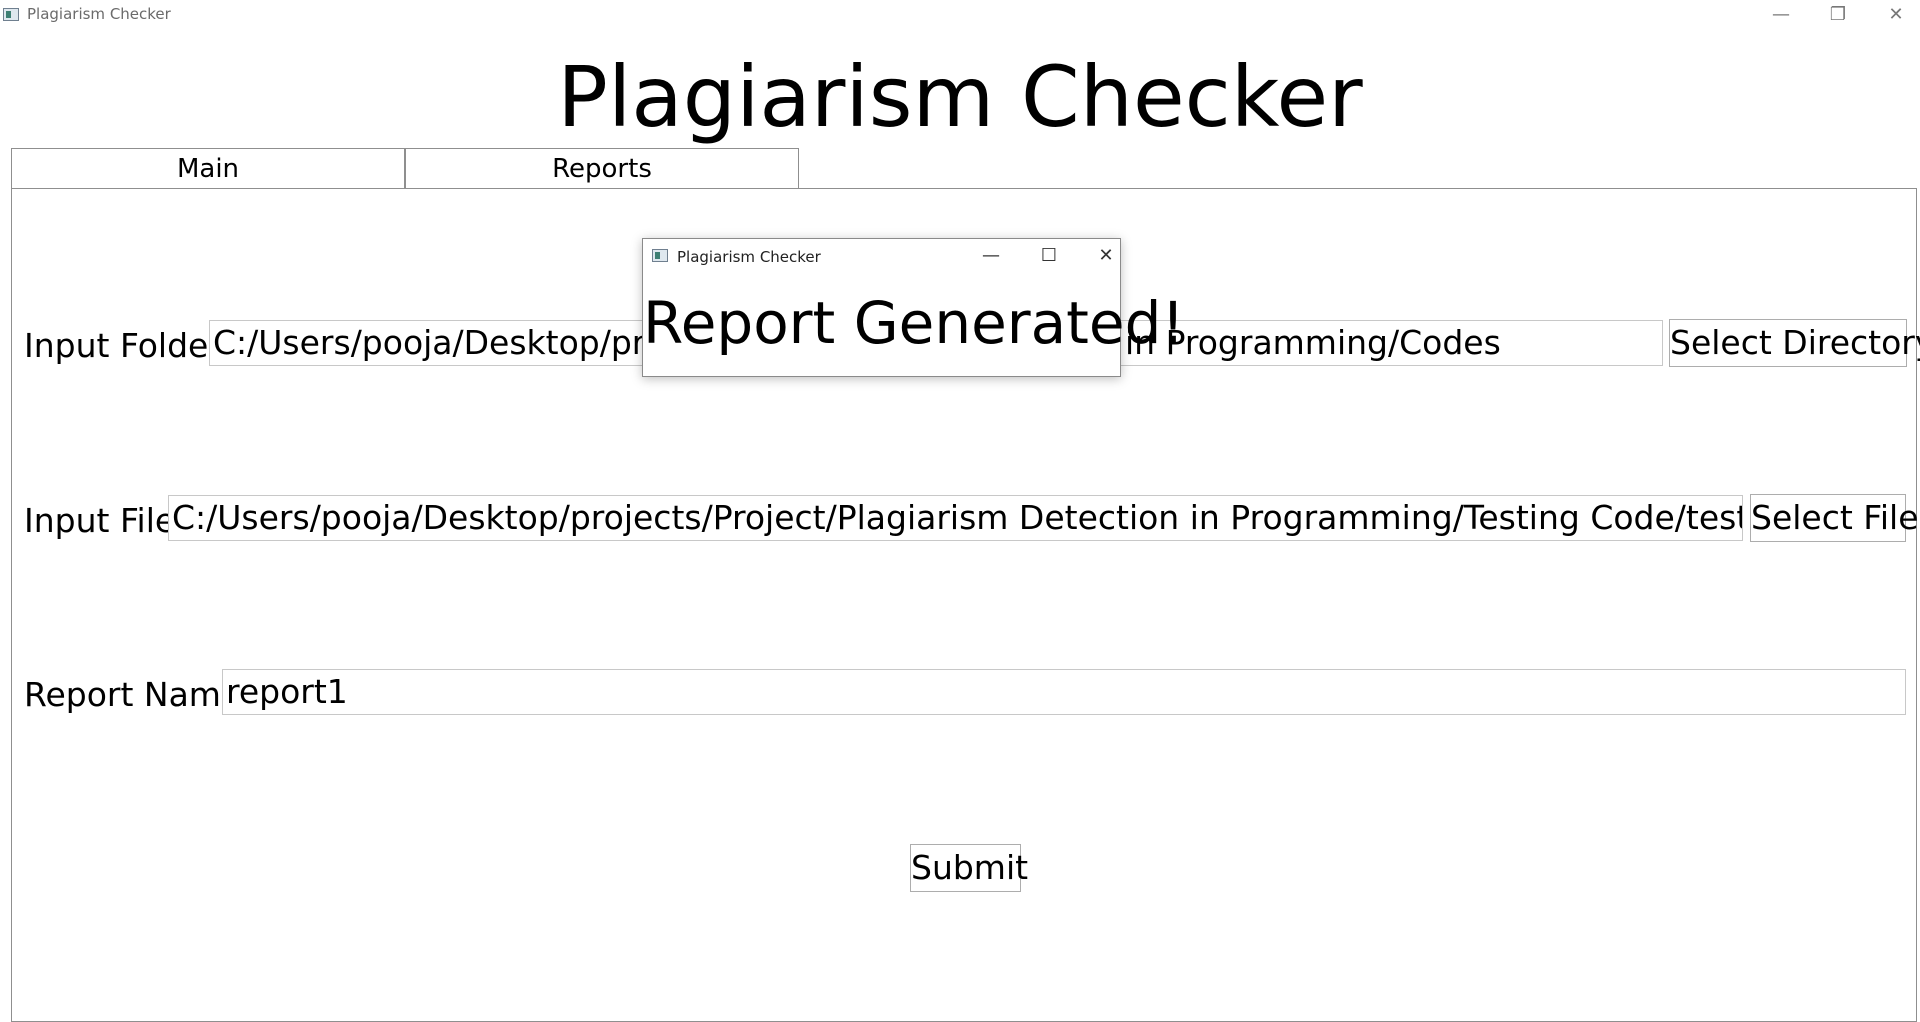 The width and height of the screenshot is (1920, 1022). What do you see at coordinates (660, 255) in the screenshot?
I see `dialog-app-icon` at bounding box center [660, 255].